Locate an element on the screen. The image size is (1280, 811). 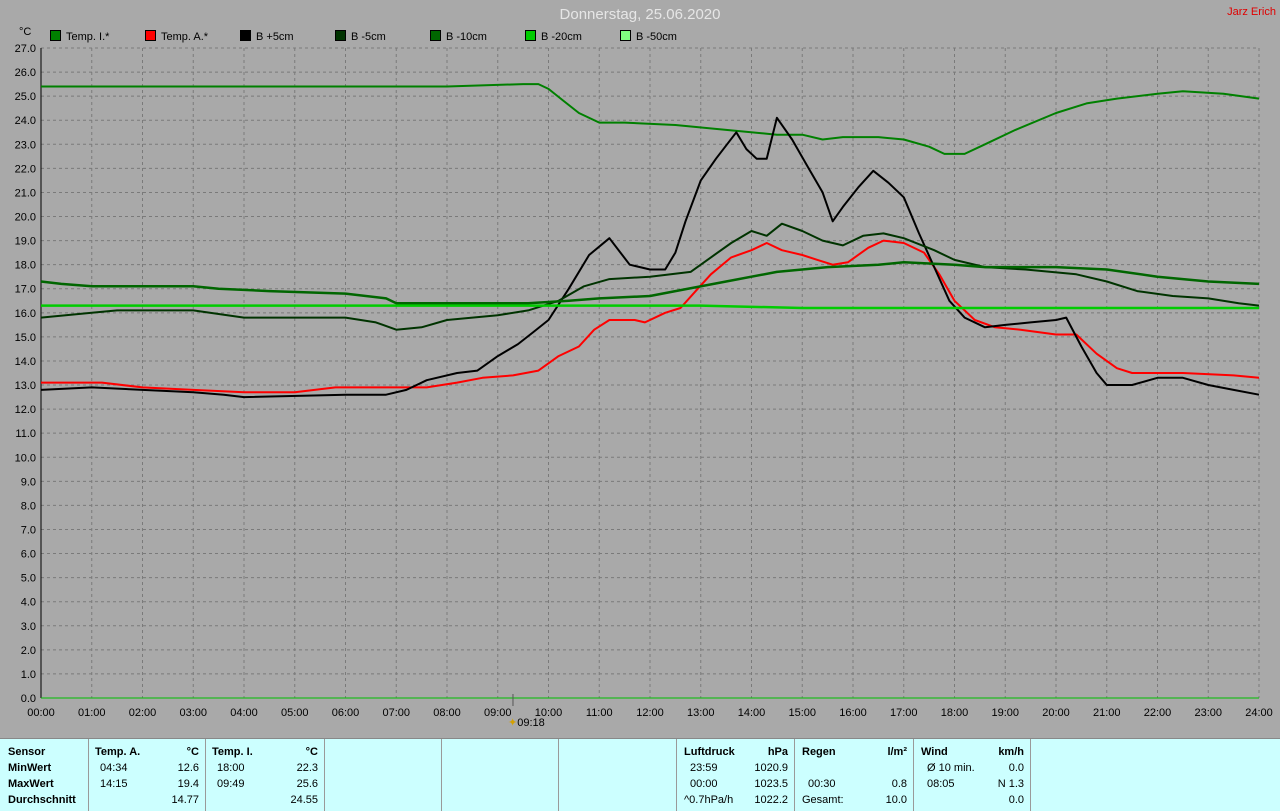
y-tick-label: 25.0 is located at coordinates (25, 97).